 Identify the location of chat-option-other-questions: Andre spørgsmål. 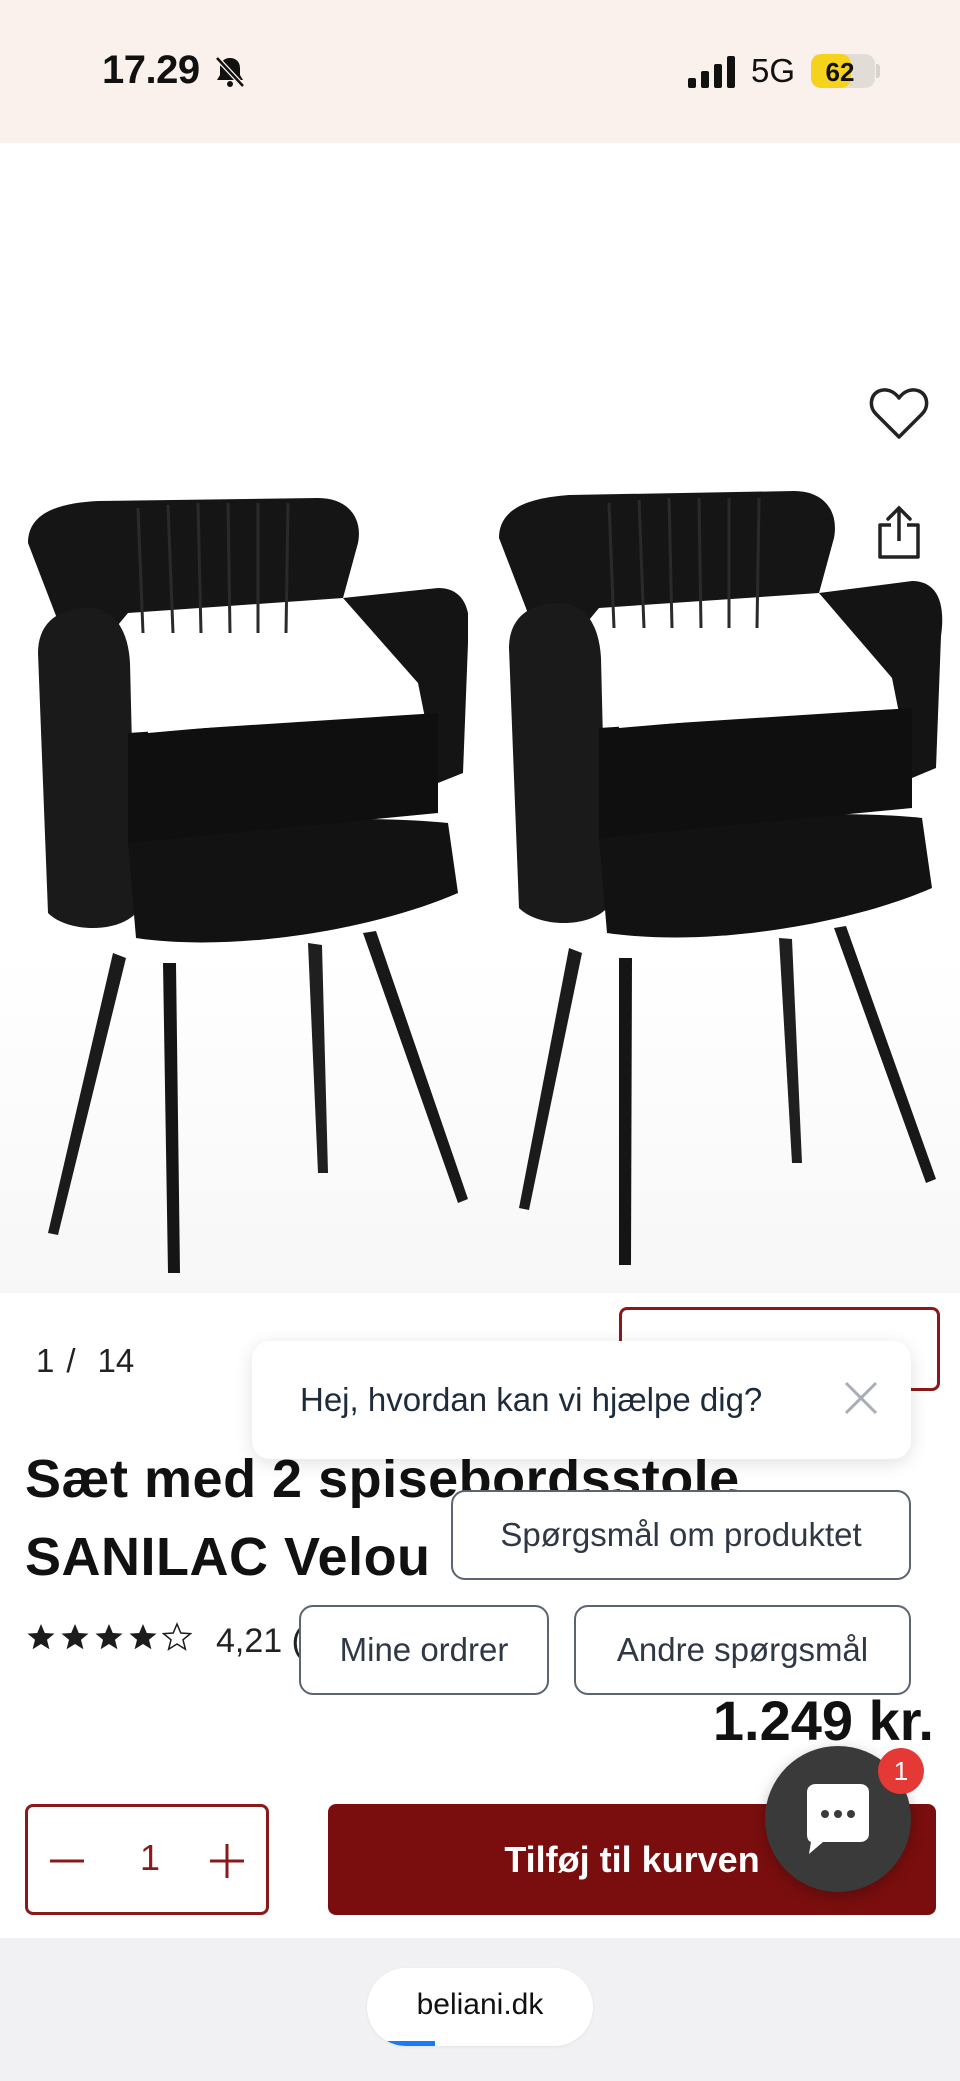
(742, 1650).